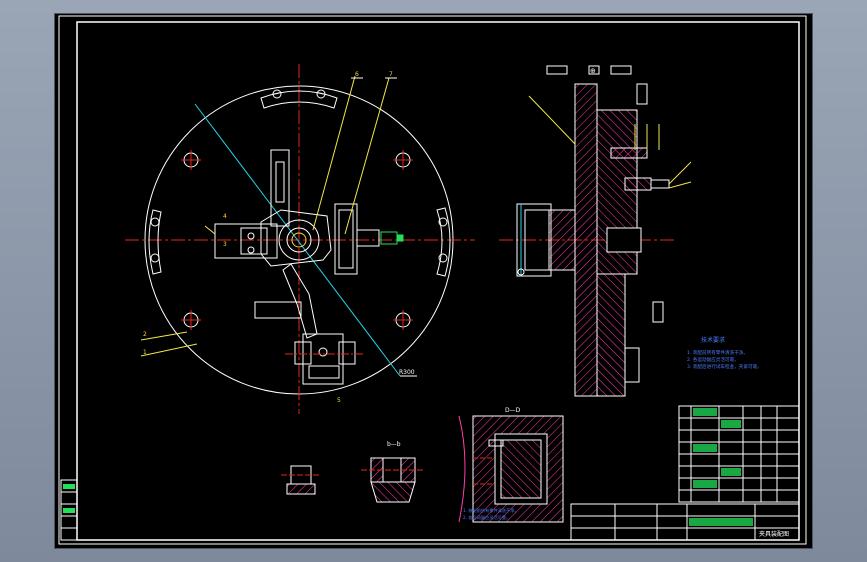 This screenshot has width=867, height=562. Describe the element at coordinates (357, 74) in the screenshot. I see `balloon-label: 6` at that location.